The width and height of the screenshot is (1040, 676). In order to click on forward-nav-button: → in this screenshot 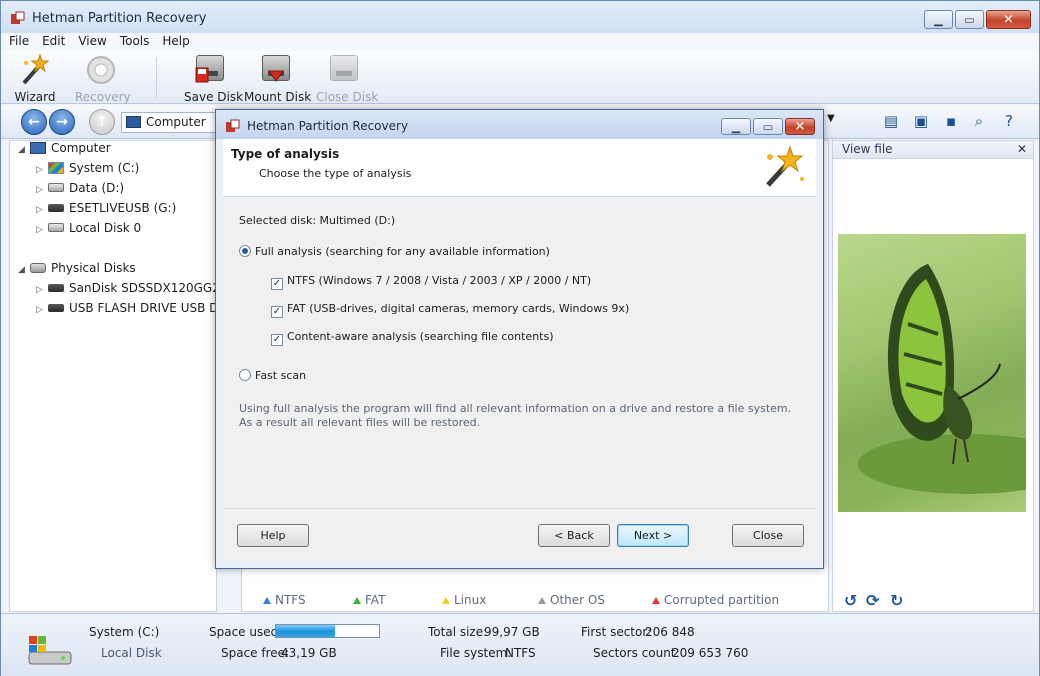, I will do `click(62, 122)`.